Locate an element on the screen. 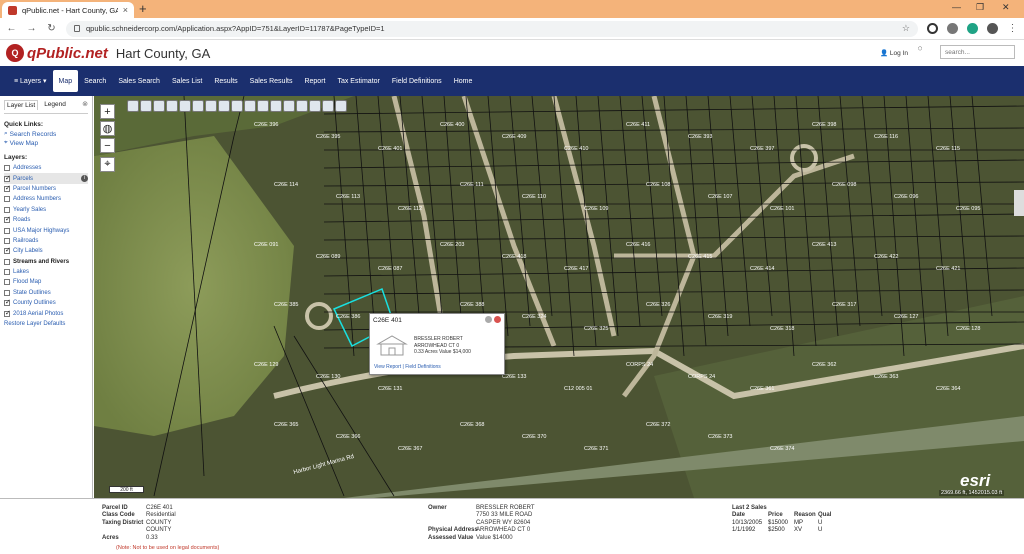 The width and height of the screenshot is (1024, 554). layer-item: Roads is located at coordinates (46, 220).